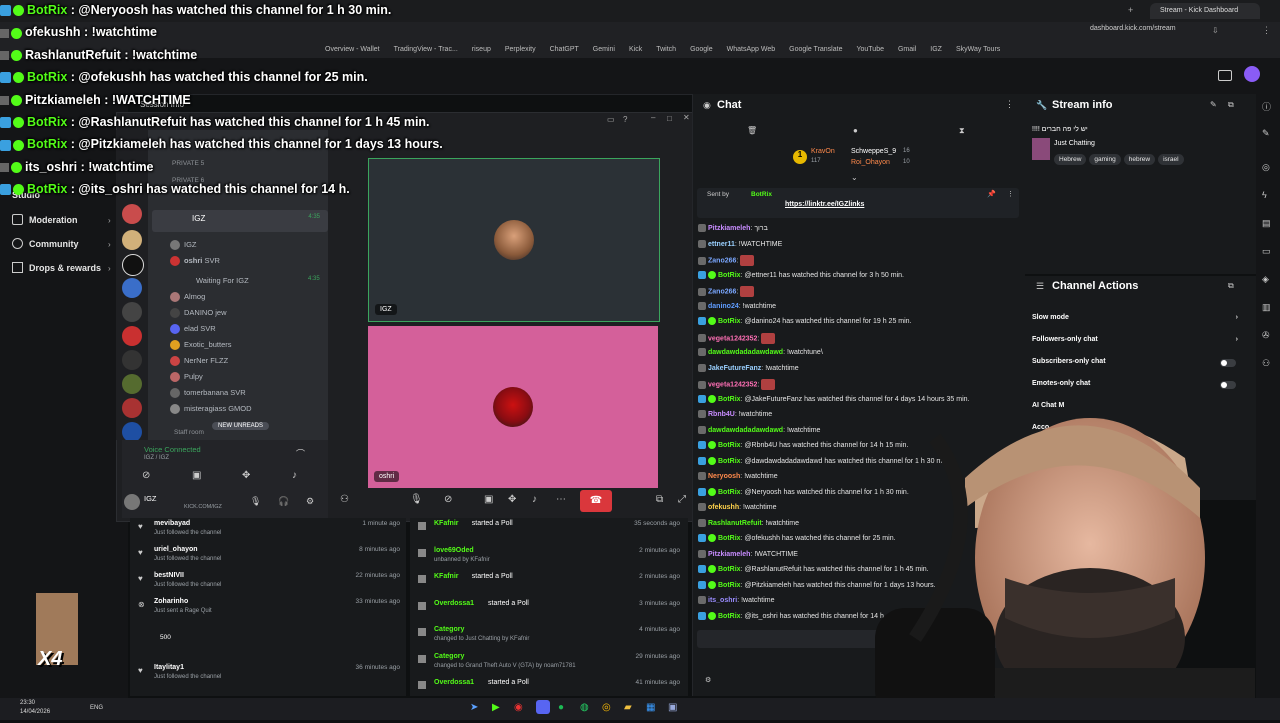 The height and width of the screenshot is (723, 1280). Describe the element at coordinates (686, 117) in the screenshot. I see `close-icon: ✕` at that location.